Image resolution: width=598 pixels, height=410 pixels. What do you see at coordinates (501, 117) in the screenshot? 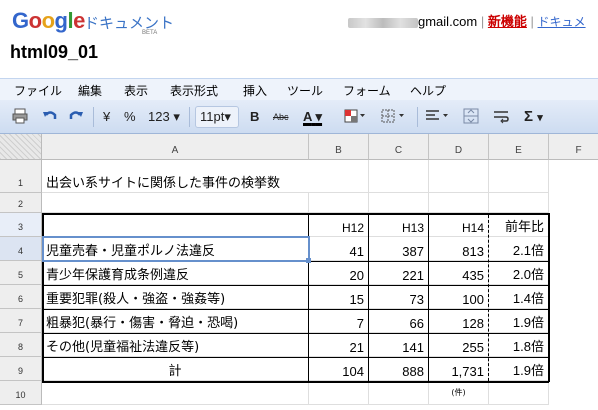
I see `wrap-text-icon` at bounding box center [501, 117].